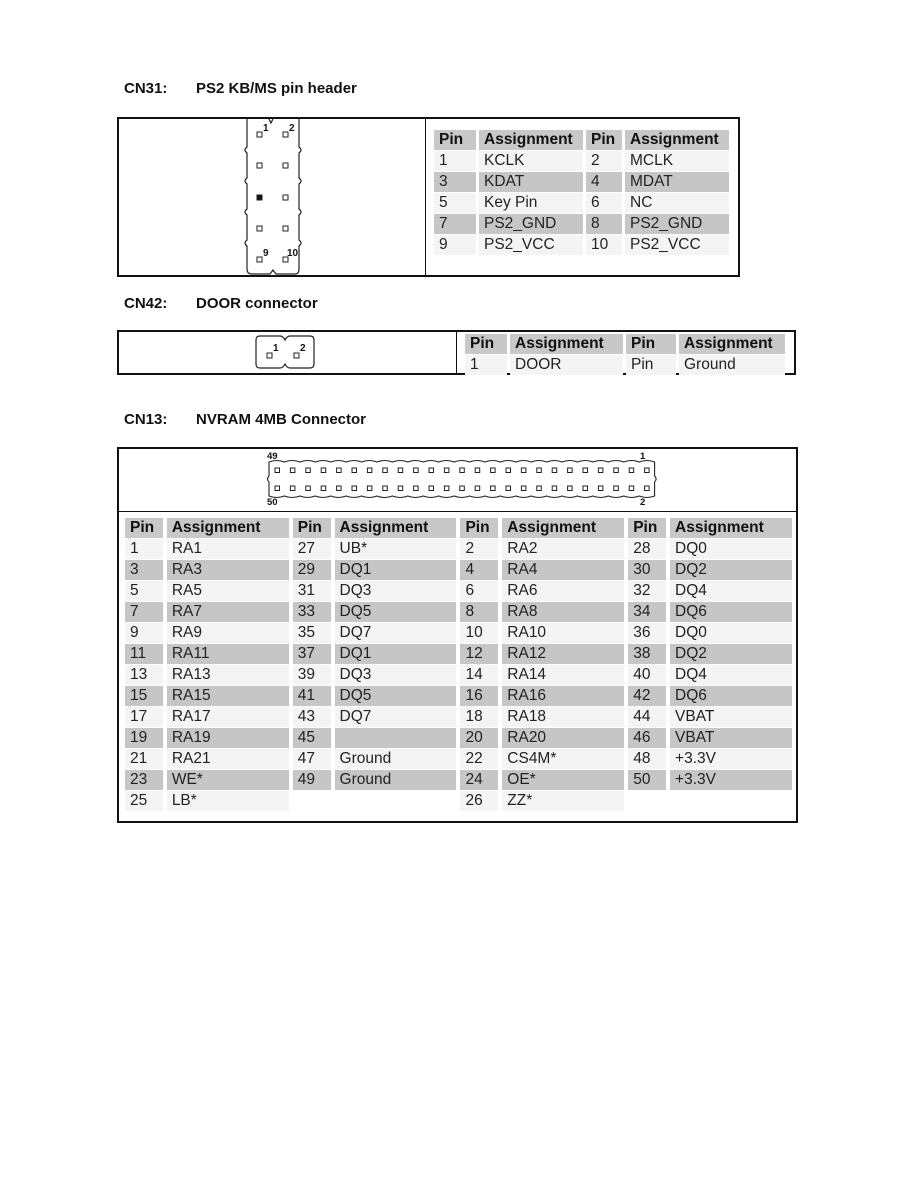  What do you see at coordinates (647, 528) in the screenshot?
I see `col-pin: Pin` at bounding box center [647, 528].